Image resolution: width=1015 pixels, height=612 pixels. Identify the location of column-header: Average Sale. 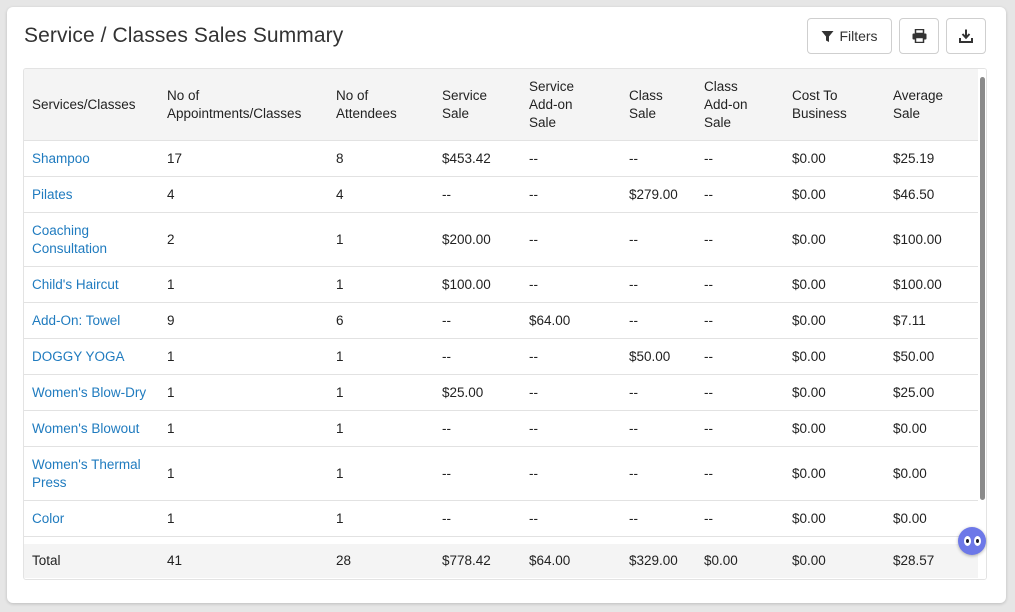
(931, 105).